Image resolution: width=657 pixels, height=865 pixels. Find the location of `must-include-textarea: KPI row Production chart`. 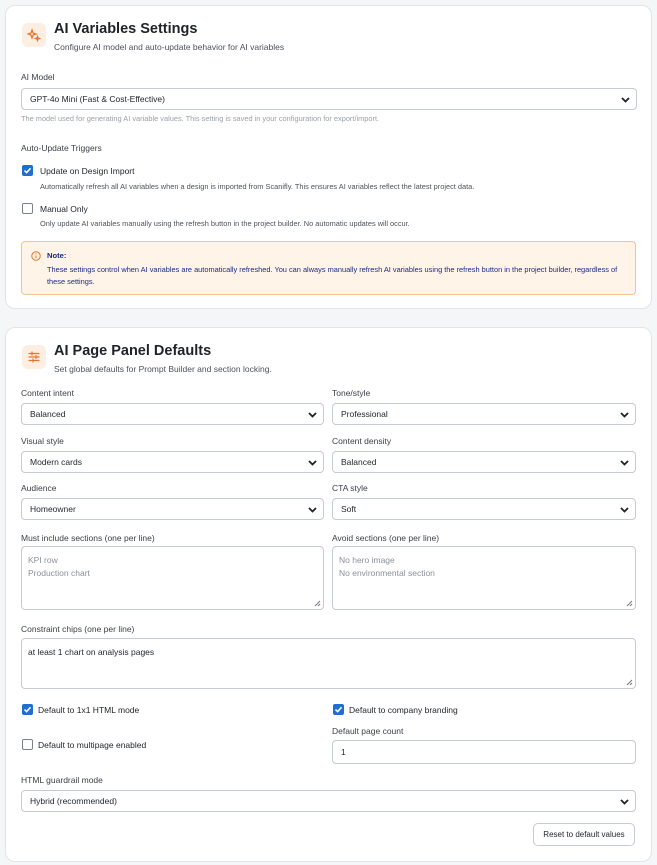

must-include-textarea: KPI row Production chart is located at coordinates (172, 578).